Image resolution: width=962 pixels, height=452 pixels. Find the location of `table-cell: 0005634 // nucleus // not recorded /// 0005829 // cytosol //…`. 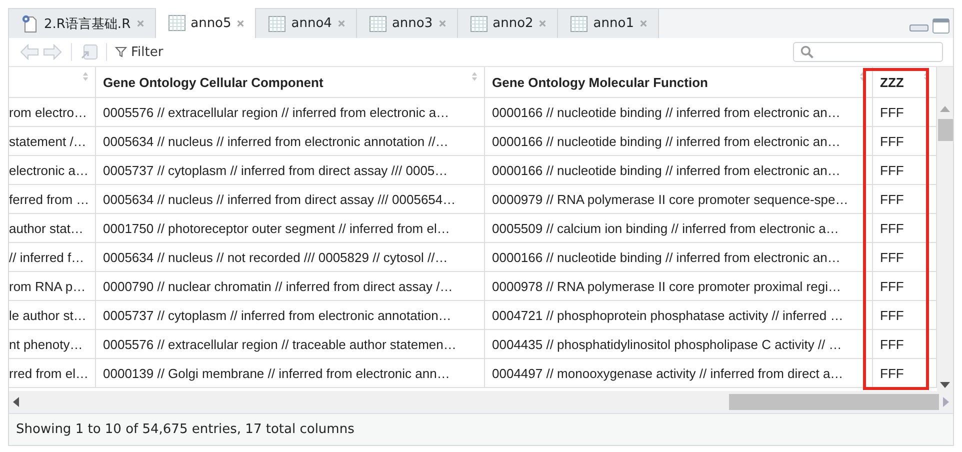

table-cell: 0005634 // nucleus // not recorded /// 0005829 // cytosol //… is located at coordinates (290, 257).